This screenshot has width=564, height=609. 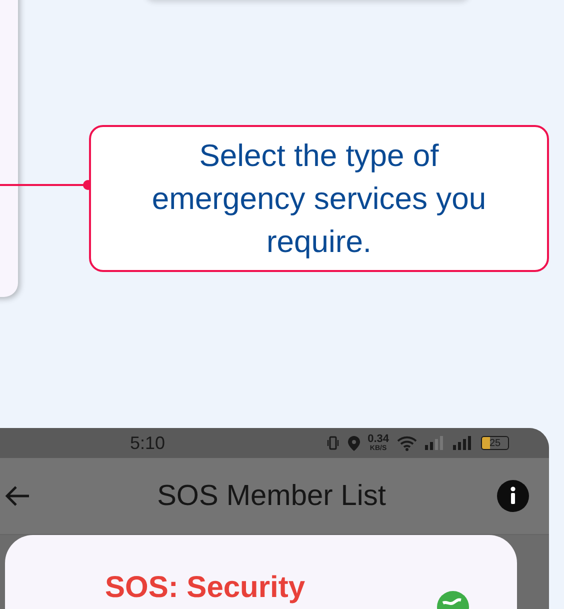 I want to click on back-arrow-icon, so click(x=17, y=496).